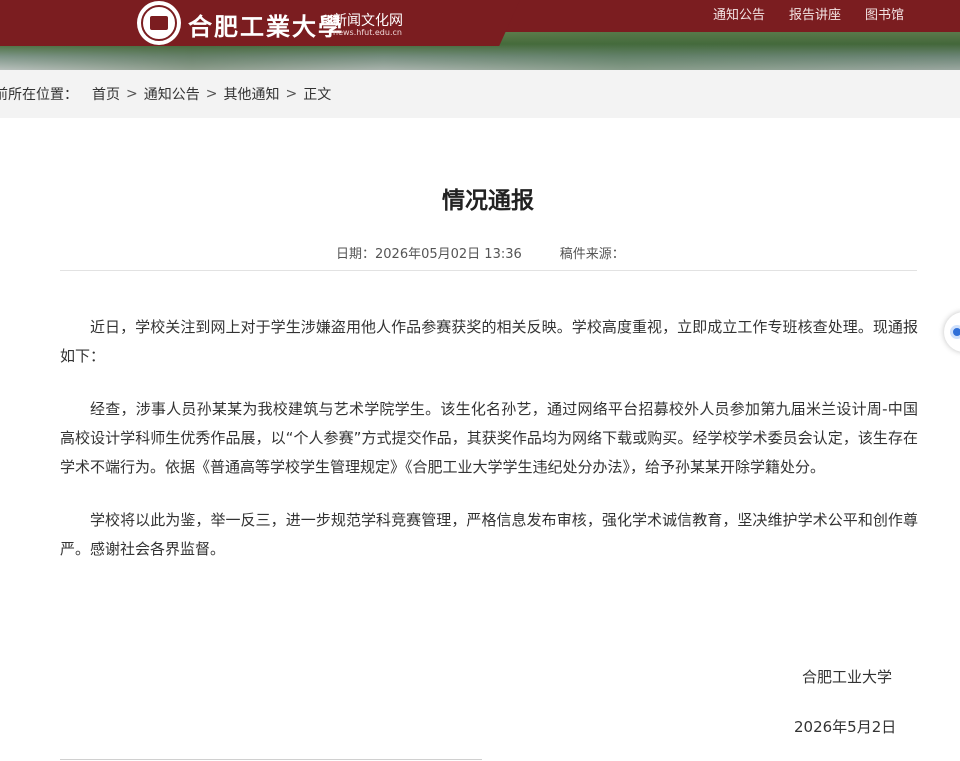 The image size is (960, 761). Describe the element at coordinates (39, 95) in the screenshot. I see `breadcrumb-label: 前所在位置：` at that location.